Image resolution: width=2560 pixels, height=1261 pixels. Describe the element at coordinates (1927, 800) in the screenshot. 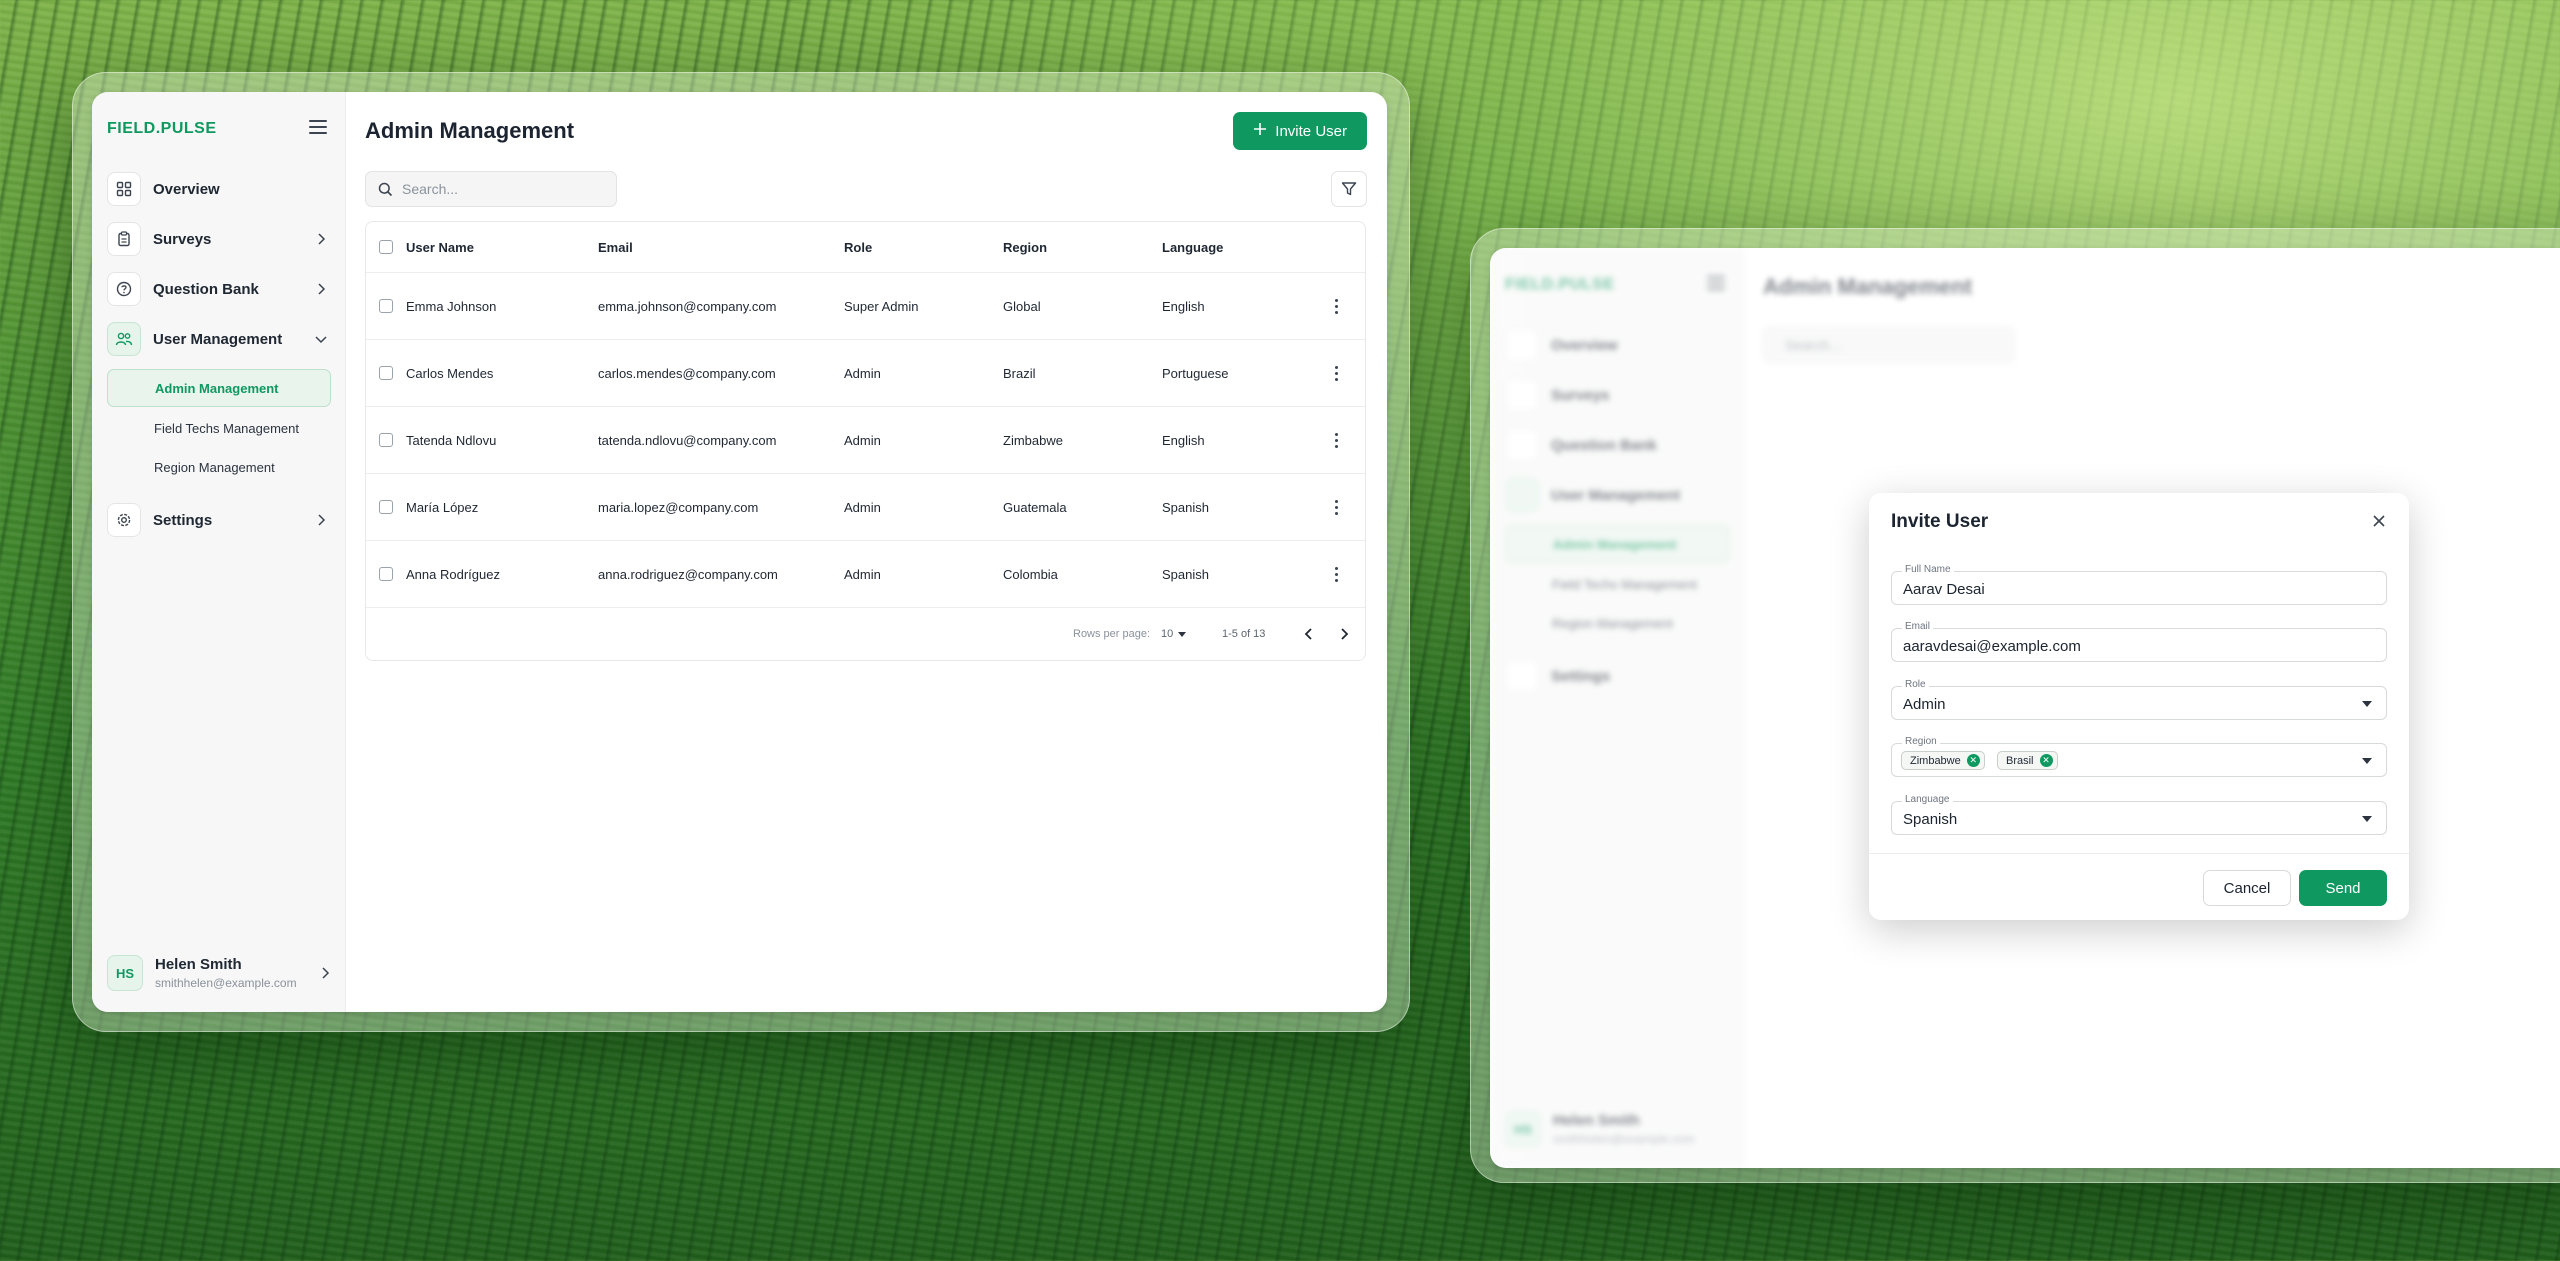

I see `field-label: Language` at that location.